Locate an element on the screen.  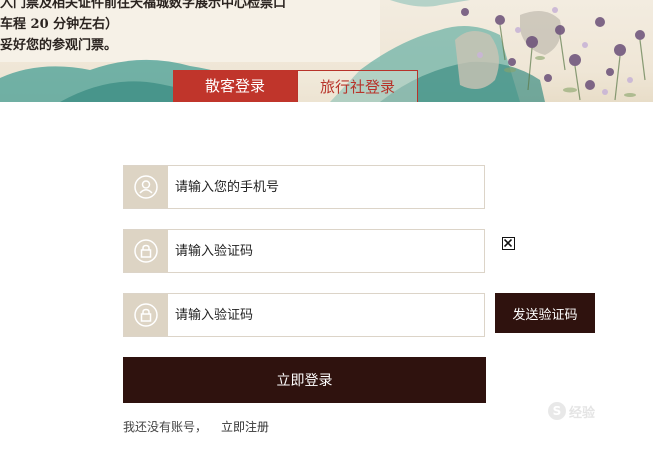
send-code-button: 发送验证码 is located at coordinates (545, 313).